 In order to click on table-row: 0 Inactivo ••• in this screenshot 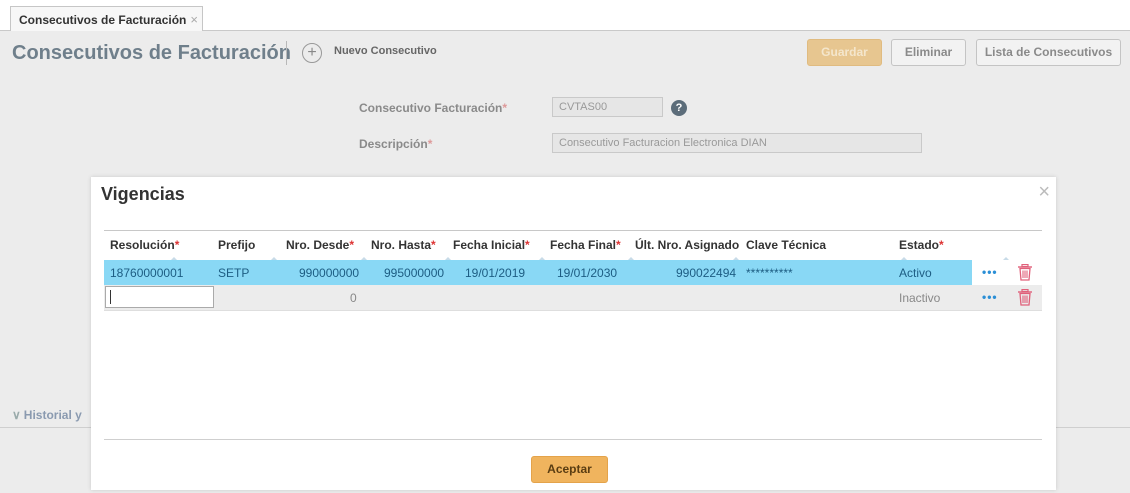, I will do `click(573, 297)`.